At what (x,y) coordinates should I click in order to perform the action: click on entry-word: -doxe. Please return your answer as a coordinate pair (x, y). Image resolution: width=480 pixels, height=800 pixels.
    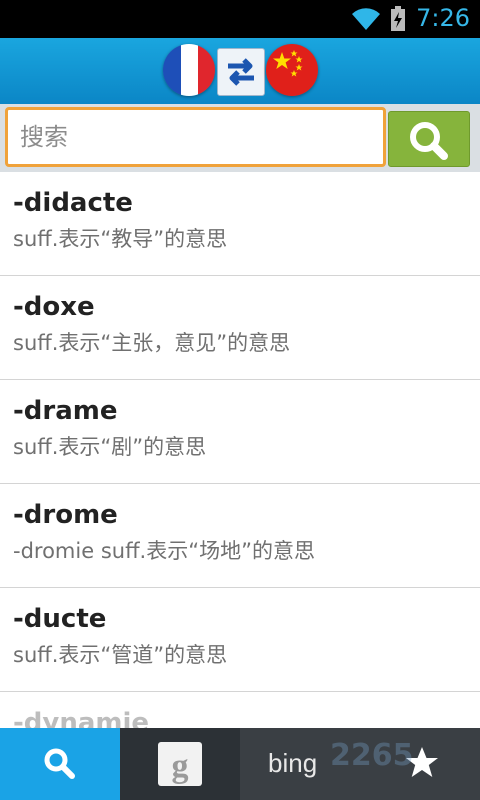
    Looking at the image, I should click on (54, 307).